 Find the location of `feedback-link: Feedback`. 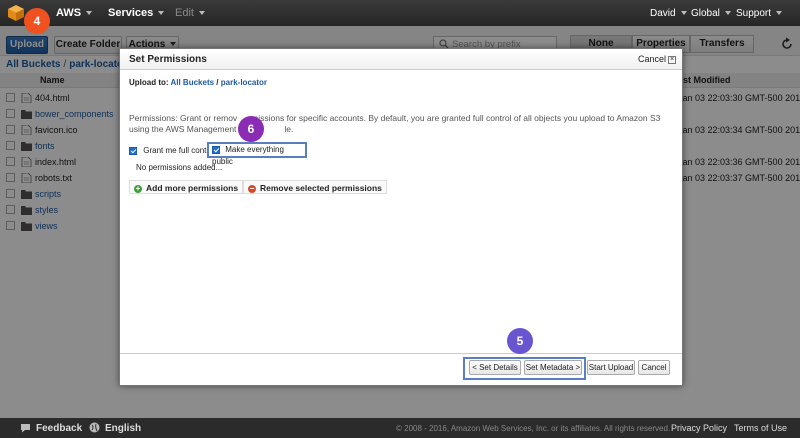

feedback-link: Feedback is located at coordinates (59, 428).